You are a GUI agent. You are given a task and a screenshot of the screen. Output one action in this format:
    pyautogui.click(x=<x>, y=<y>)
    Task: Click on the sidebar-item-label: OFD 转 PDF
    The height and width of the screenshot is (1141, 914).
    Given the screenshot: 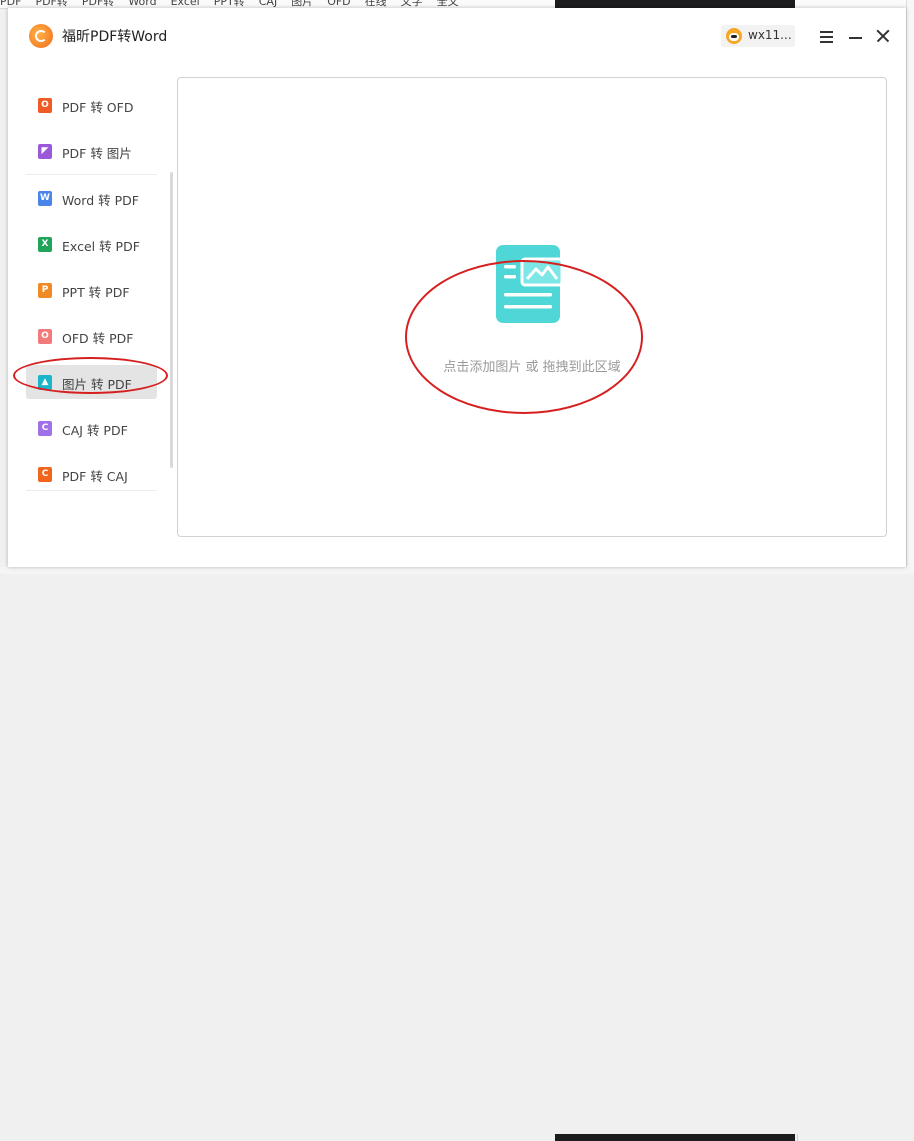 What is the action you would take?
    pyautogui.click(x=98, y=338)
    